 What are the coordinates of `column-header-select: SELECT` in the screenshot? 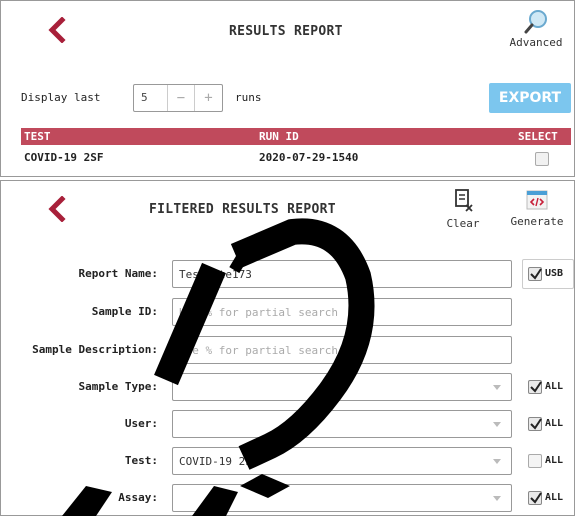 It's located at (538, 136).